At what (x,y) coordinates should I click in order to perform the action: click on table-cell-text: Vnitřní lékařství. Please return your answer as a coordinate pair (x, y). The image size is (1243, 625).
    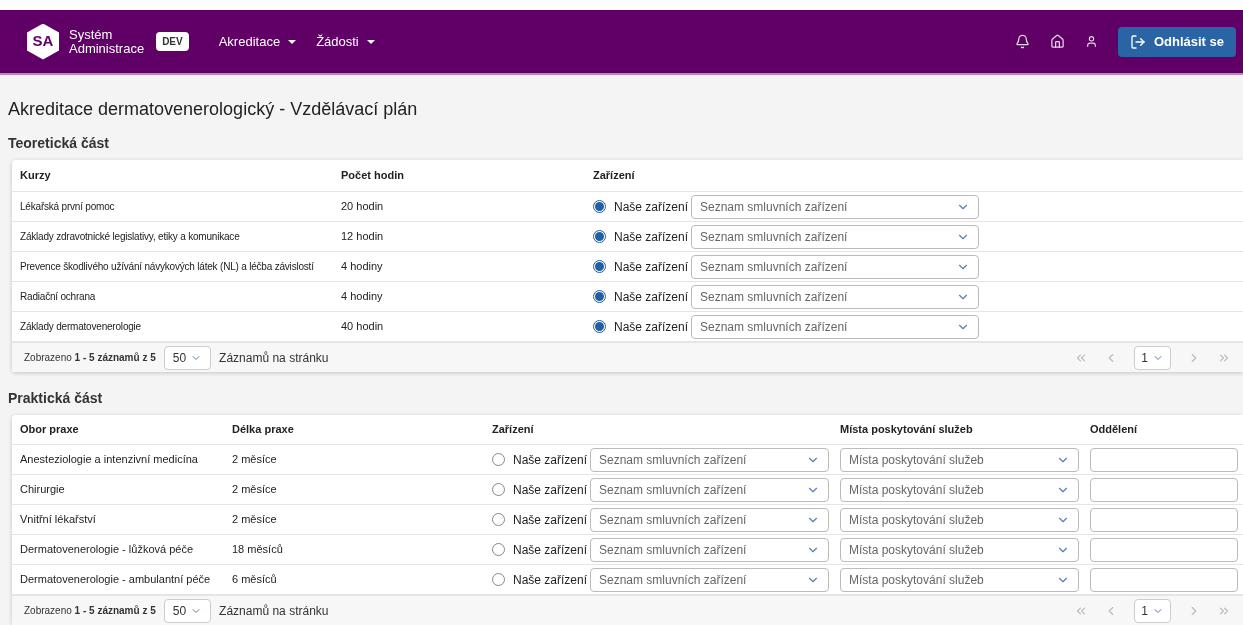
    Looking at the image, I should click on (58, 520).